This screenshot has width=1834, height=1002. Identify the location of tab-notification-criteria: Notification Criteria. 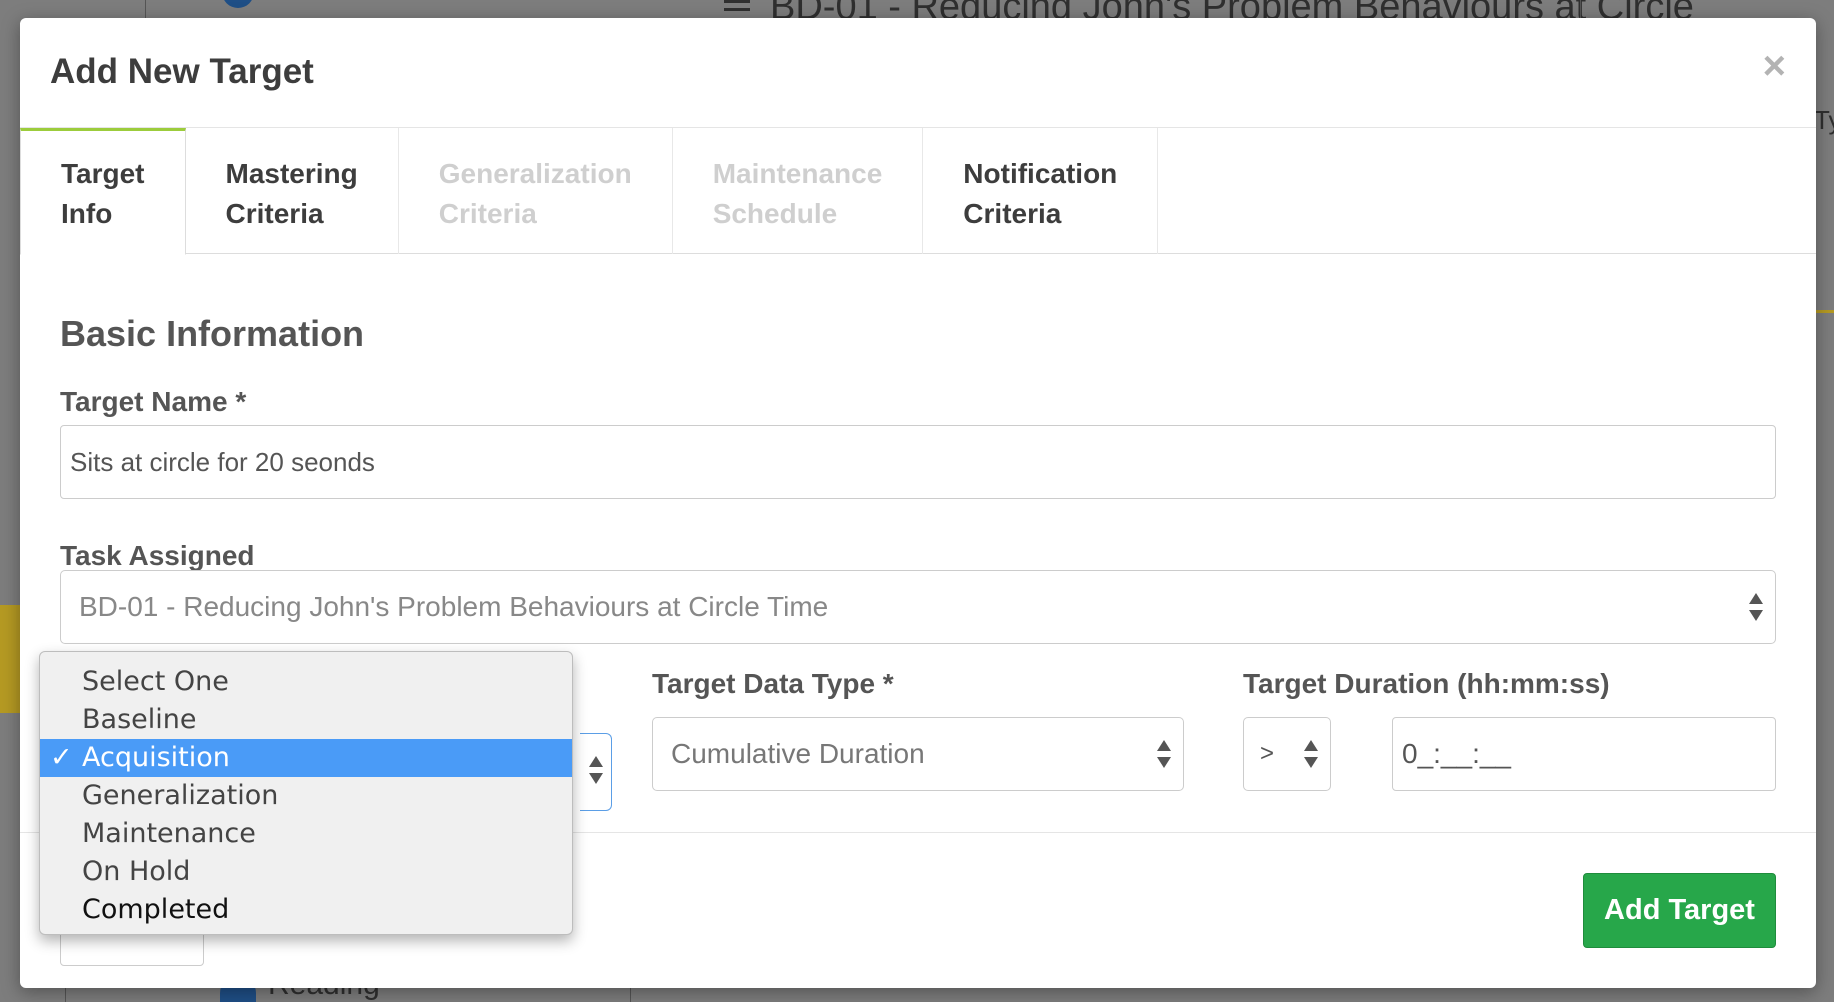
(1041, 191).